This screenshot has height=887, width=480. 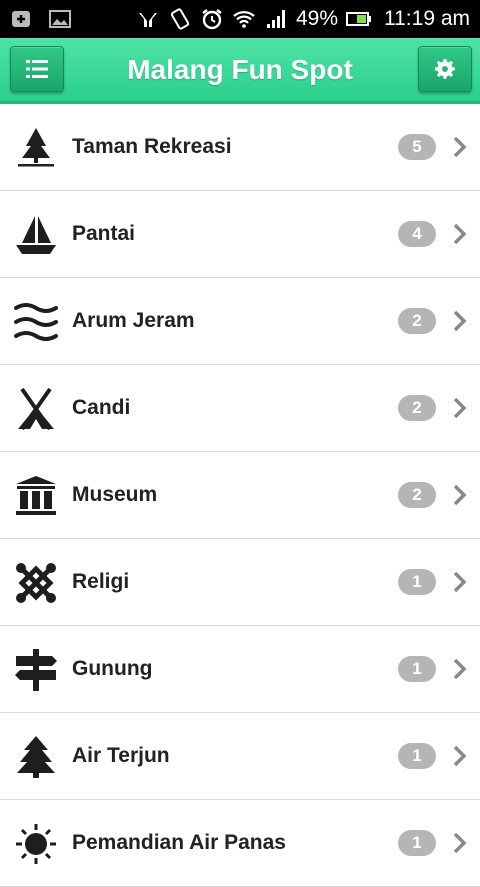 I want to click on knot-icon, so click(x=36, y=583).